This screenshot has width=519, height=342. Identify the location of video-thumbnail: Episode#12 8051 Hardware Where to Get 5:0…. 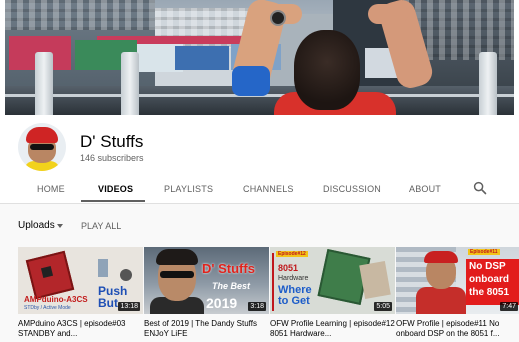
(332, 280).